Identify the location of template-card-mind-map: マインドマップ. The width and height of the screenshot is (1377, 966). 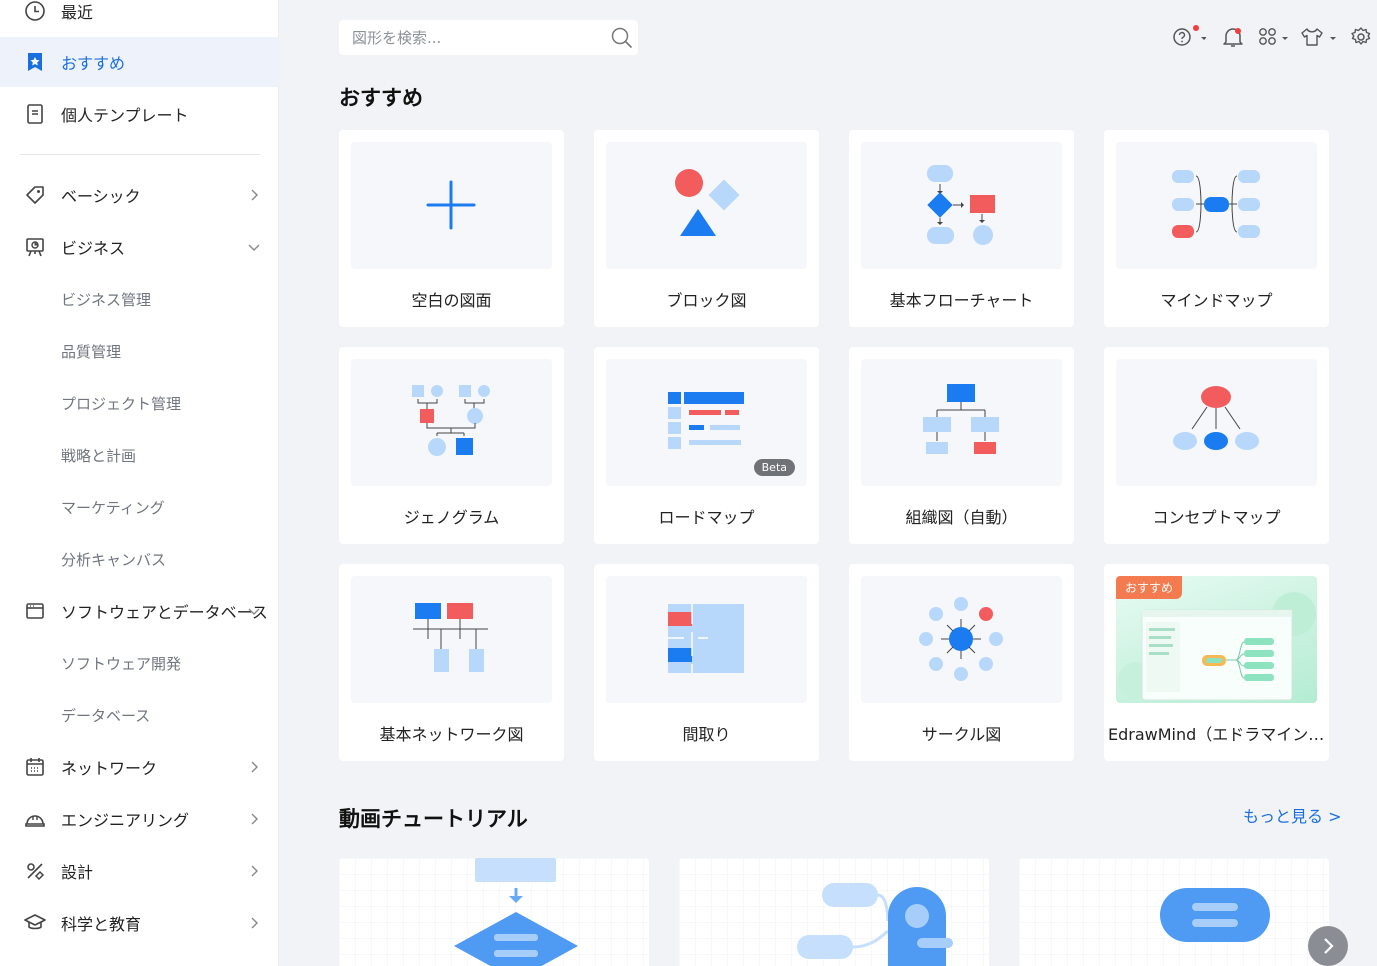
(1216, 228).